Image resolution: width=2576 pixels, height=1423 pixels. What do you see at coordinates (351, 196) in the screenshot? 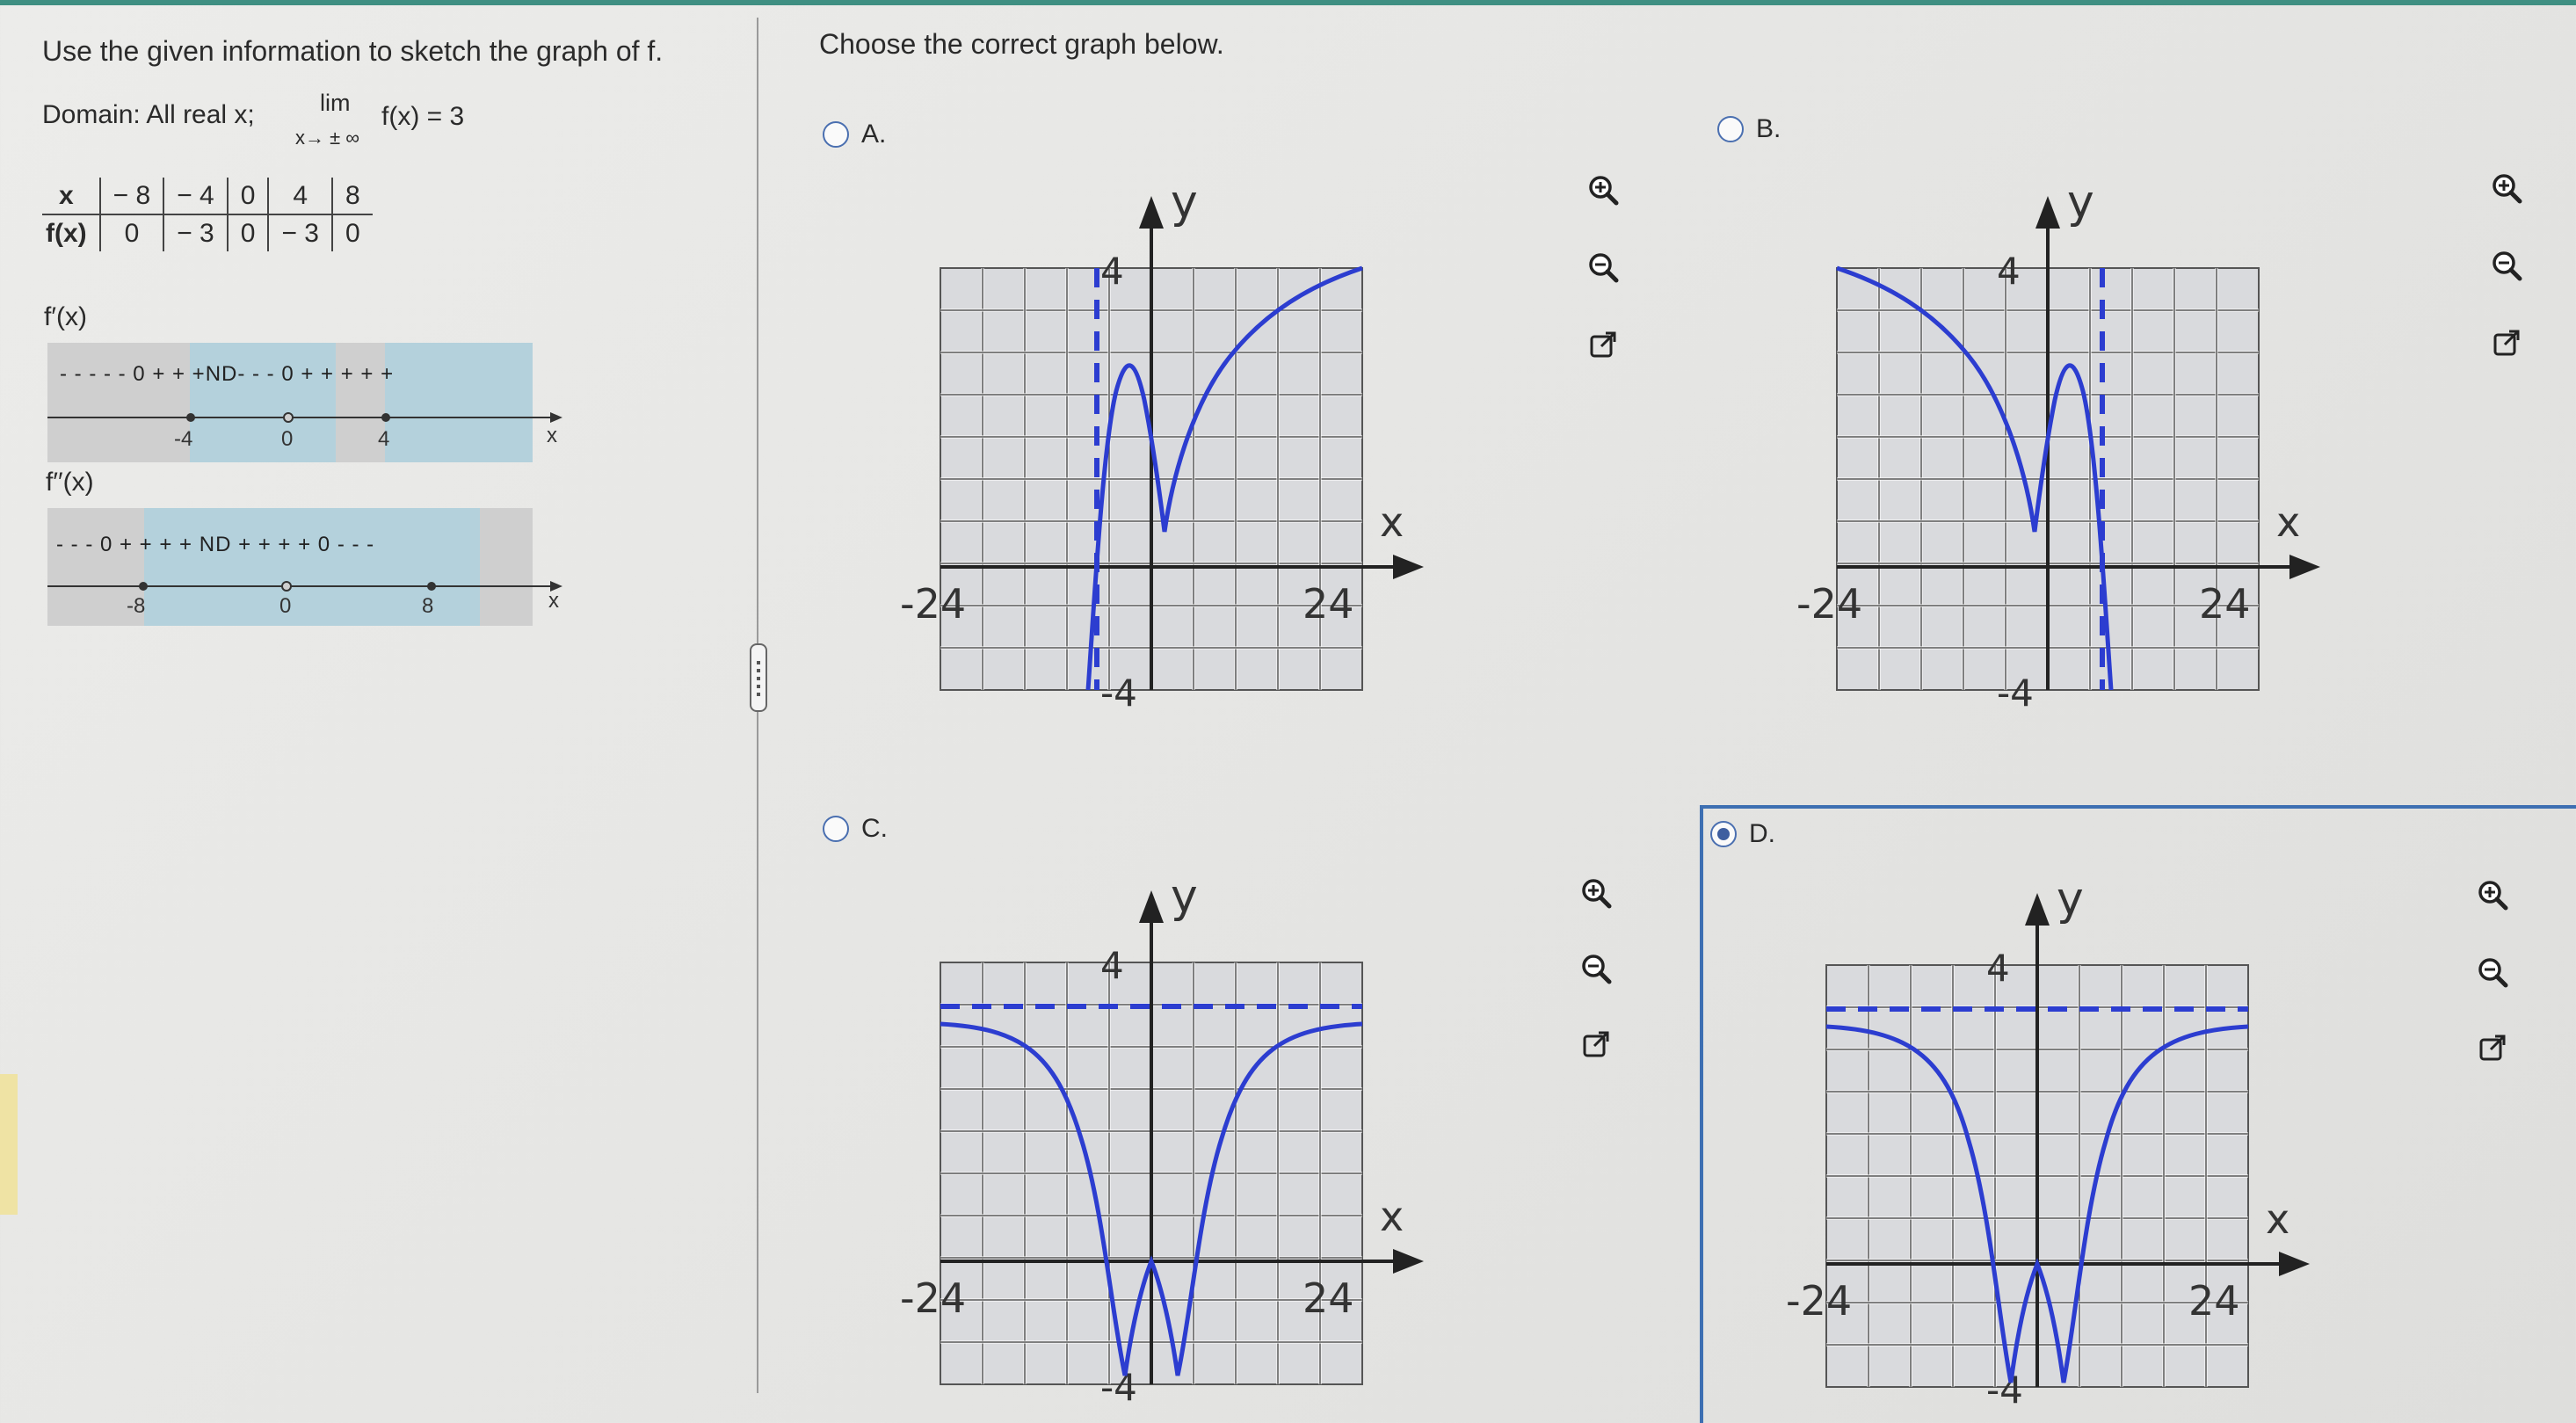
I see `table-cell: 8` at bounding box center [351, 196].